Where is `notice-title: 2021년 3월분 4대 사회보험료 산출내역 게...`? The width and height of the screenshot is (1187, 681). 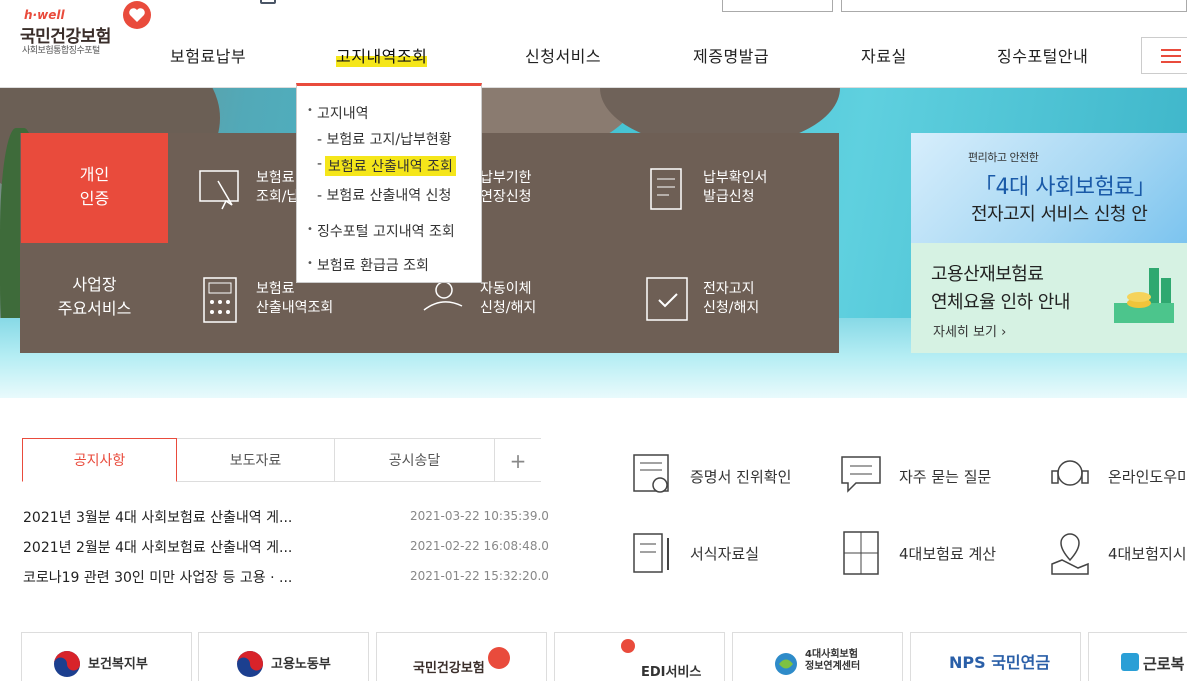 notice-title: 2021년 3월분 4대 사회보험료 산출내역 게... is located at coordinates (157, 517).